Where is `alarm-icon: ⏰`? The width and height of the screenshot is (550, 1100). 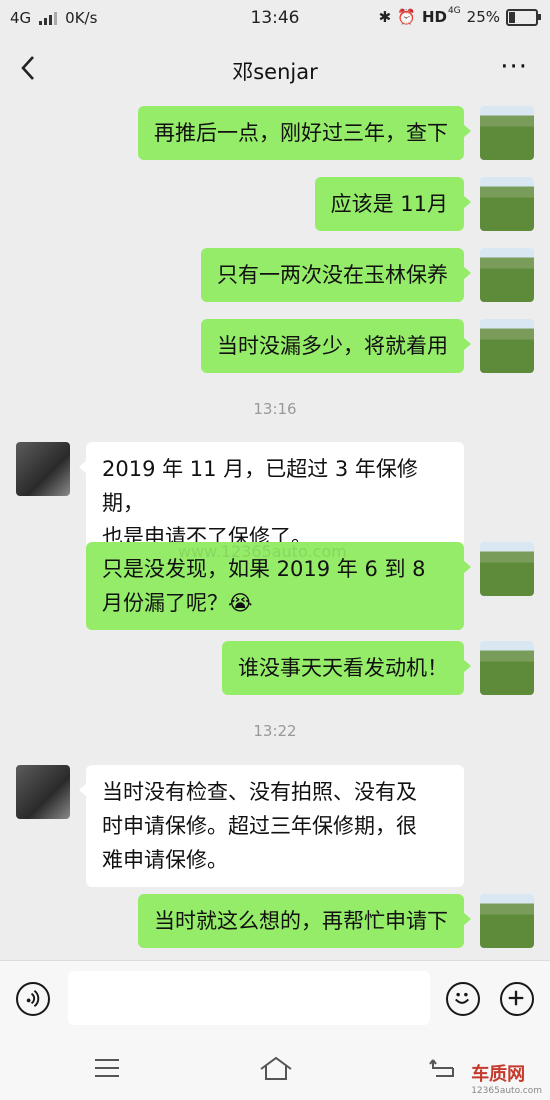 alarm-icon: ⏰ is located at coordinates (406, 17).